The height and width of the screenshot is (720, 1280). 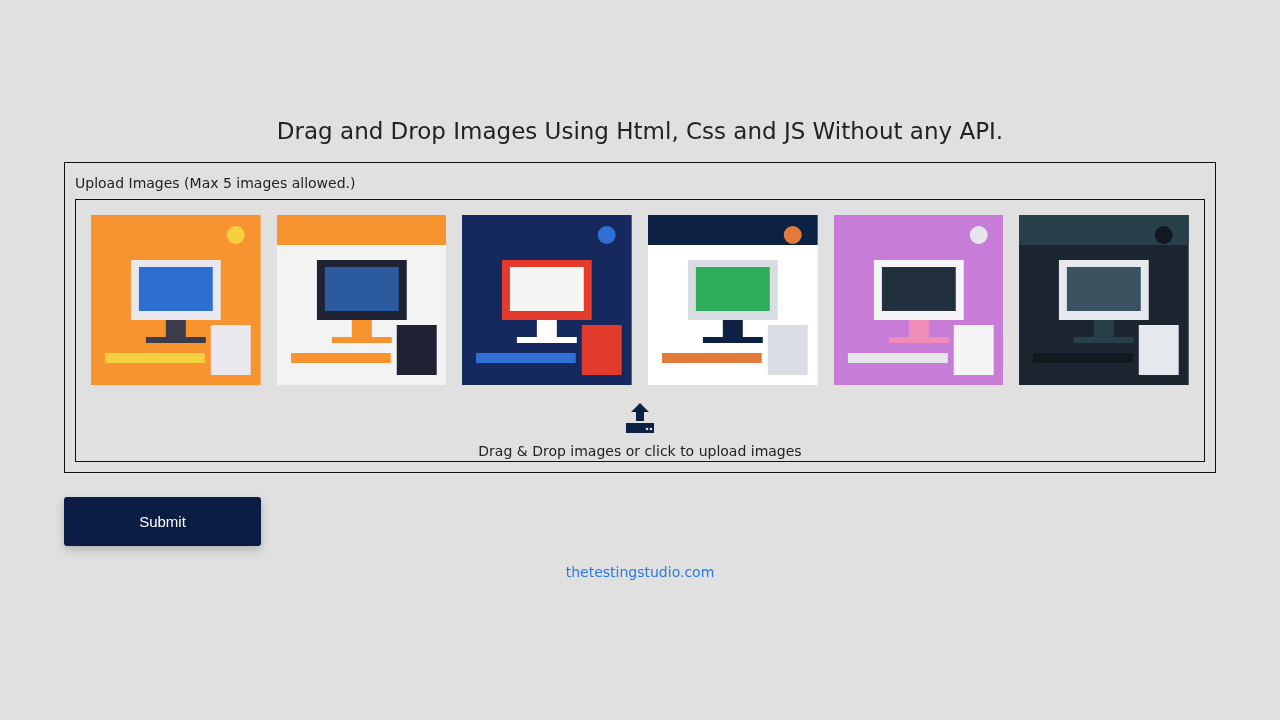 I want to click on upload-hint: Drag & Drop images or click to upload images, so click(x=640, y=451).